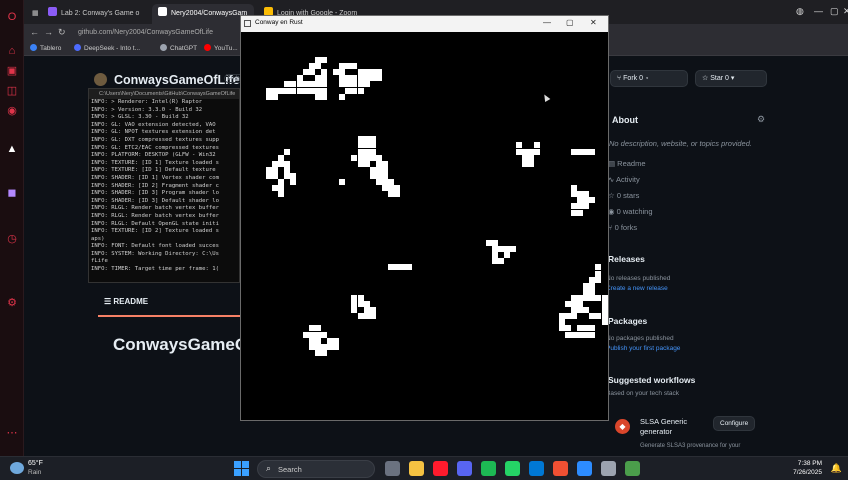 The width and height of the screenshot is (848, 480). Describe the element at coordinates (638, 278) in the screenshot. I see `releases-subtext: No releases published` at that location.